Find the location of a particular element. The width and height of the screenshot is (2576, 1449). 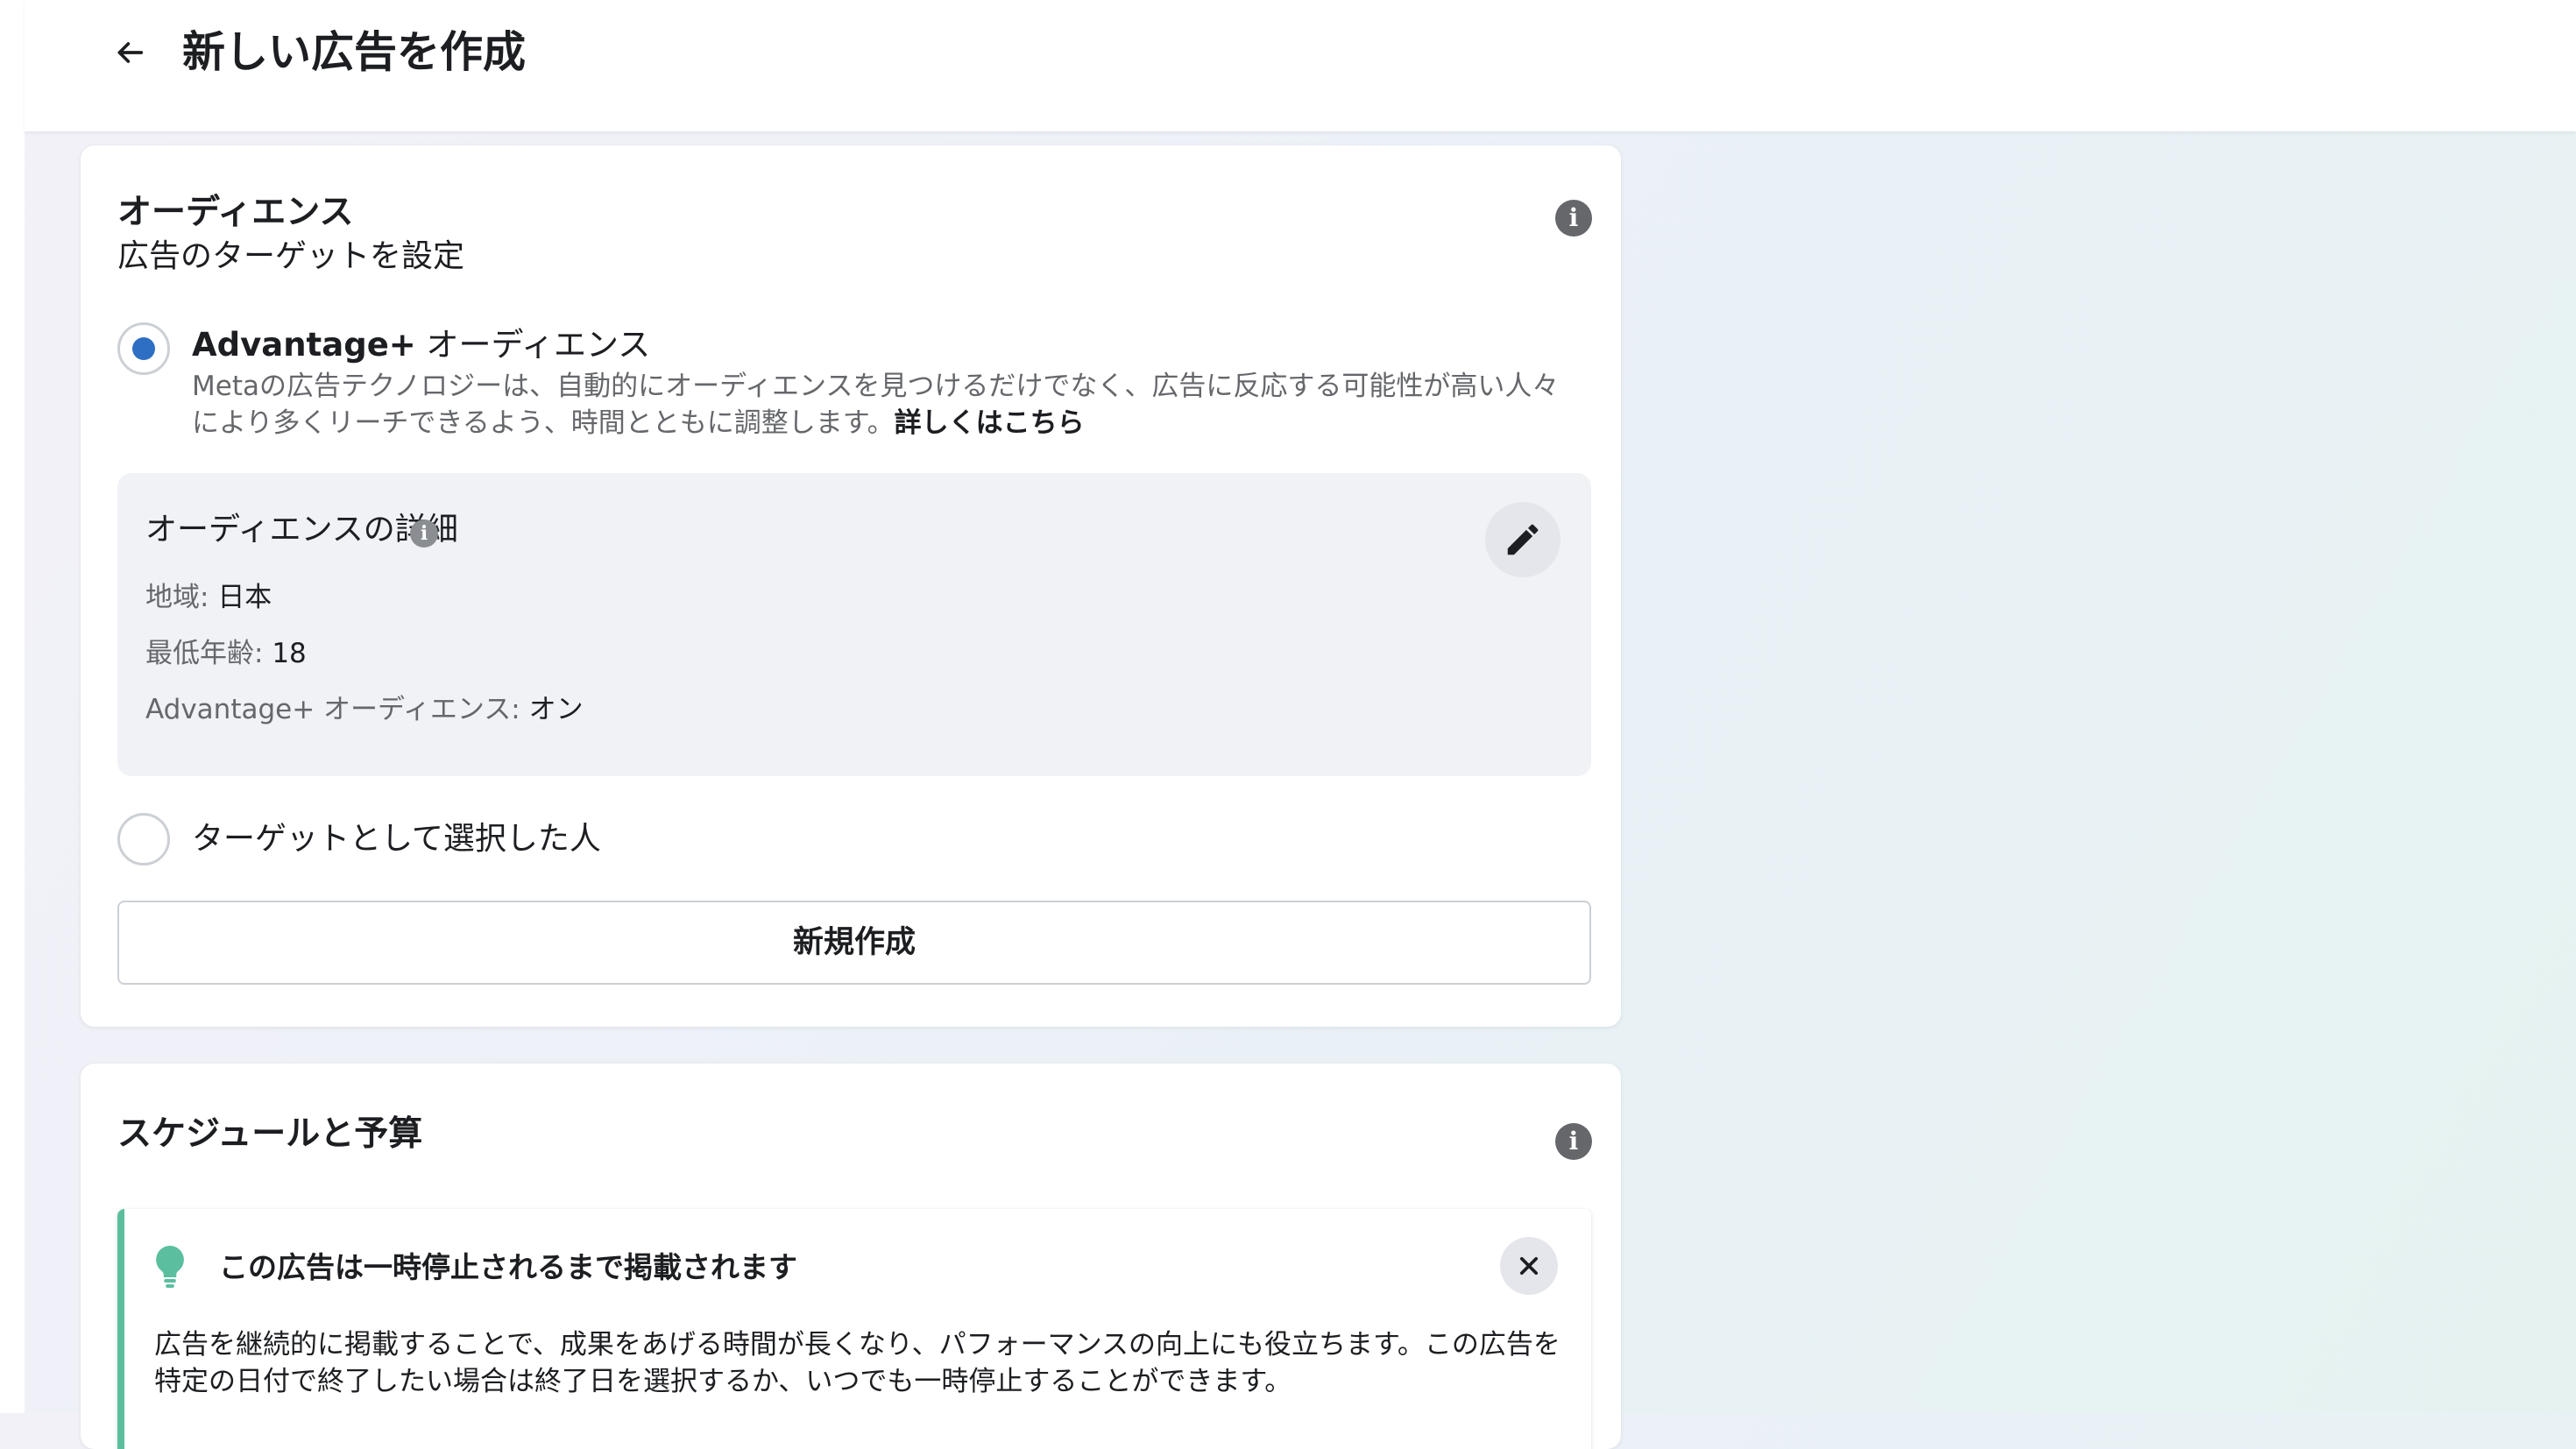

advantage-audience-radio is located at coordinates (143, 348).